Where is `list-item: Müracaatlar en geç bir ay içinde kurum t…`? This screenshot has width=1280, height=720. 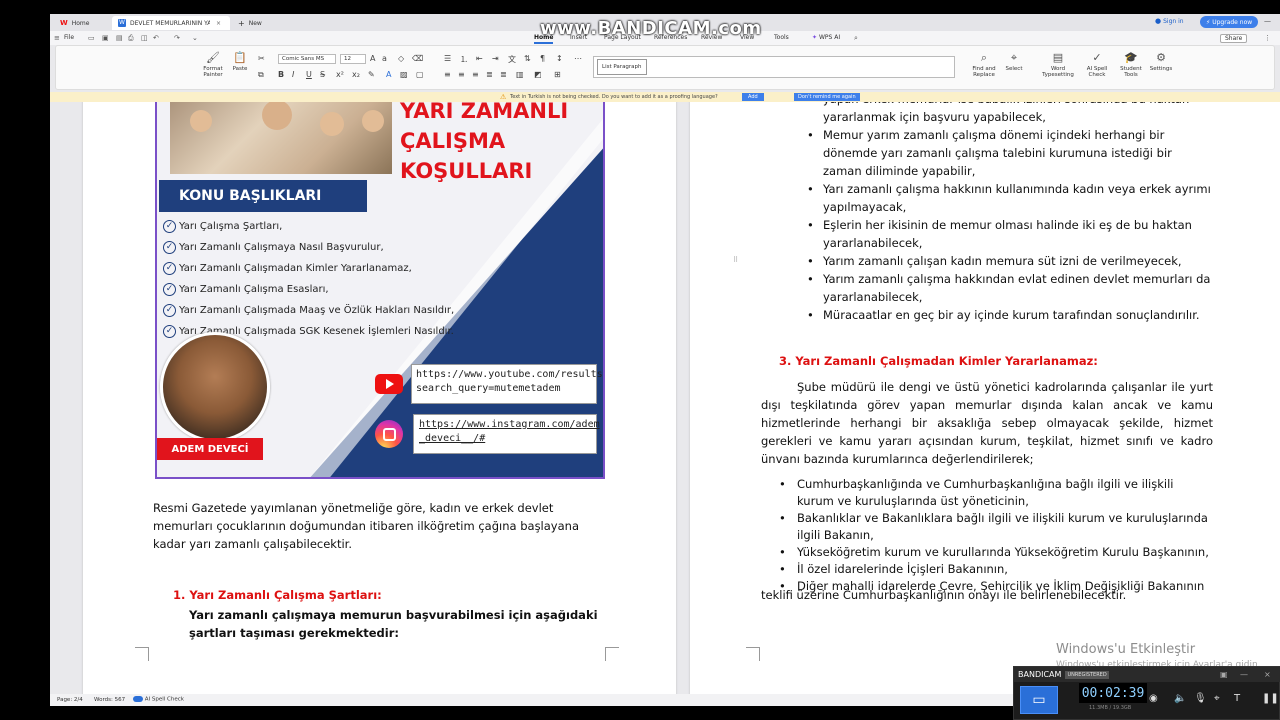
list-item: Müracaatlar en geç bir ay içinde kurum t… is located at coordinates (1010, 315).